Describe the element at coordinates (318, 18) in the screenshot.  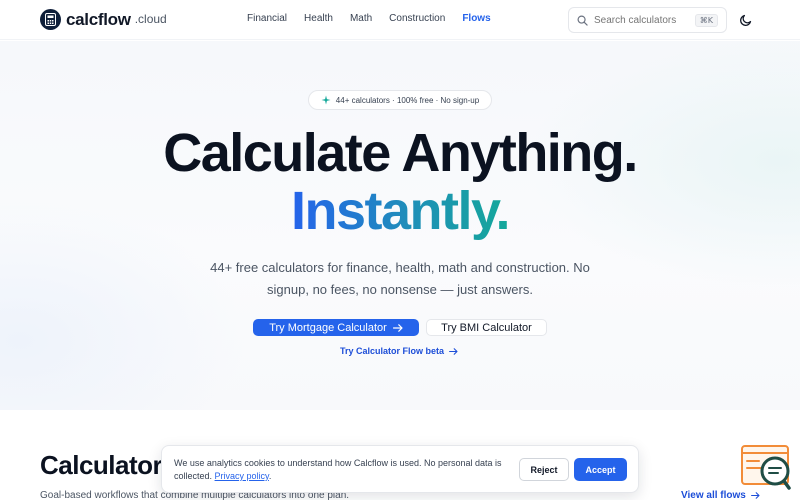
I see `nav-item-health: Health` at that location.